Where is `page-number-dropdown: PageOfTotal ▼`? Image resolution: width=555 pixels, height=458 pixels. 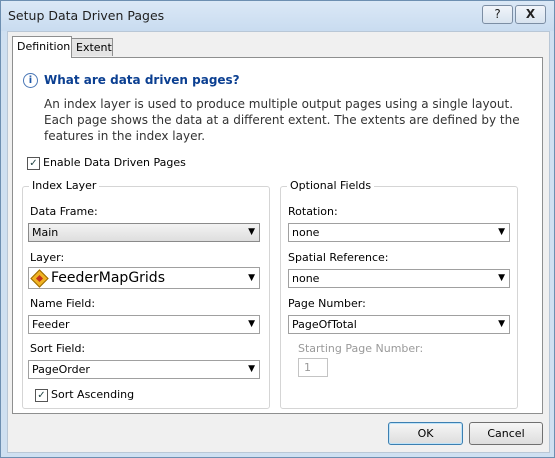
page-number-dropdown: PageOfTotal ▼ is located at coordinates (399, 324).